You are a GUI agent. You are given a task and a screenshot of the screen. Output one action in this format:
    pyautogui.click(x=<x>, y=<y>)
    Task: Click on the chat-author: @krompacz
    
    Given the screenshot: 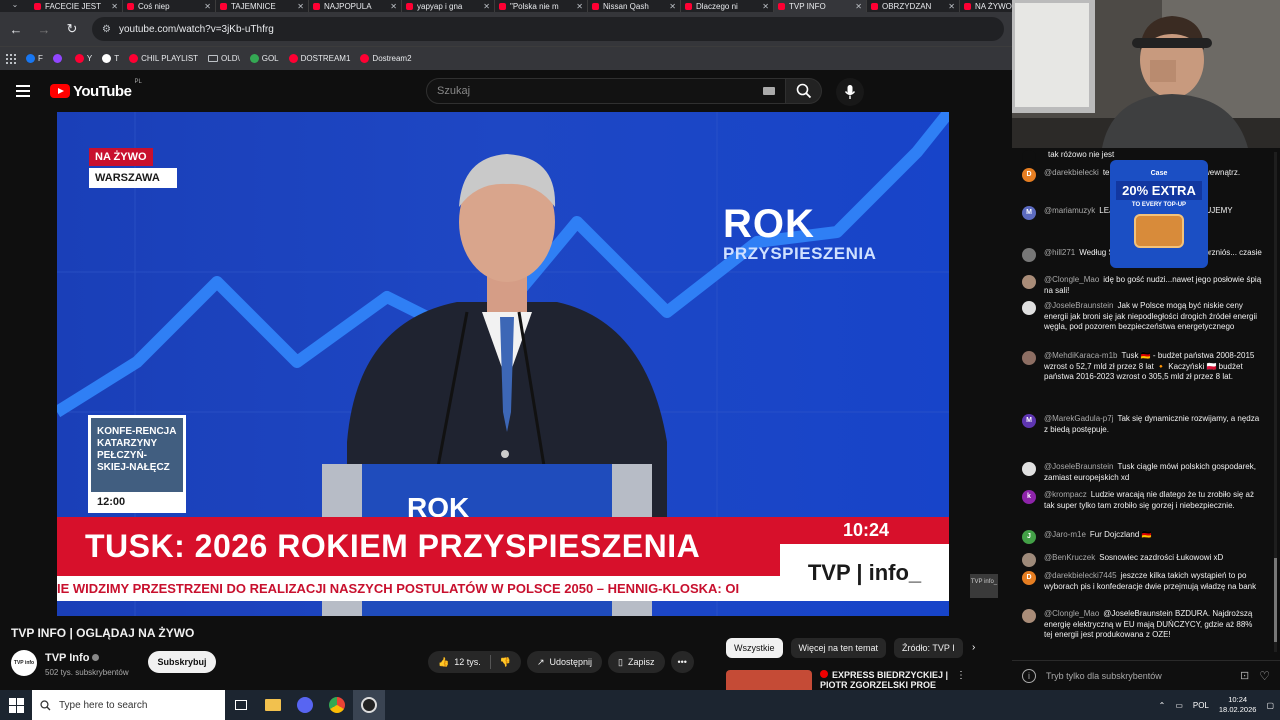 What is the action you would take?
    pyautogui.click(x=1065, y=494)
    